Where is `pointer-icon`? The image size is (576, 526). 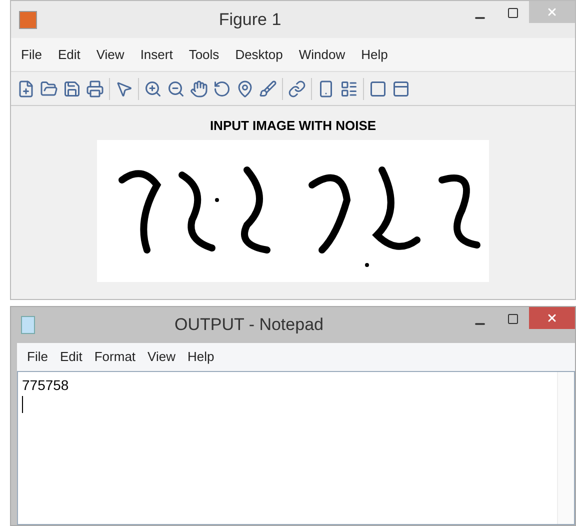 pointer-icon is located at coordinates (124, 89).